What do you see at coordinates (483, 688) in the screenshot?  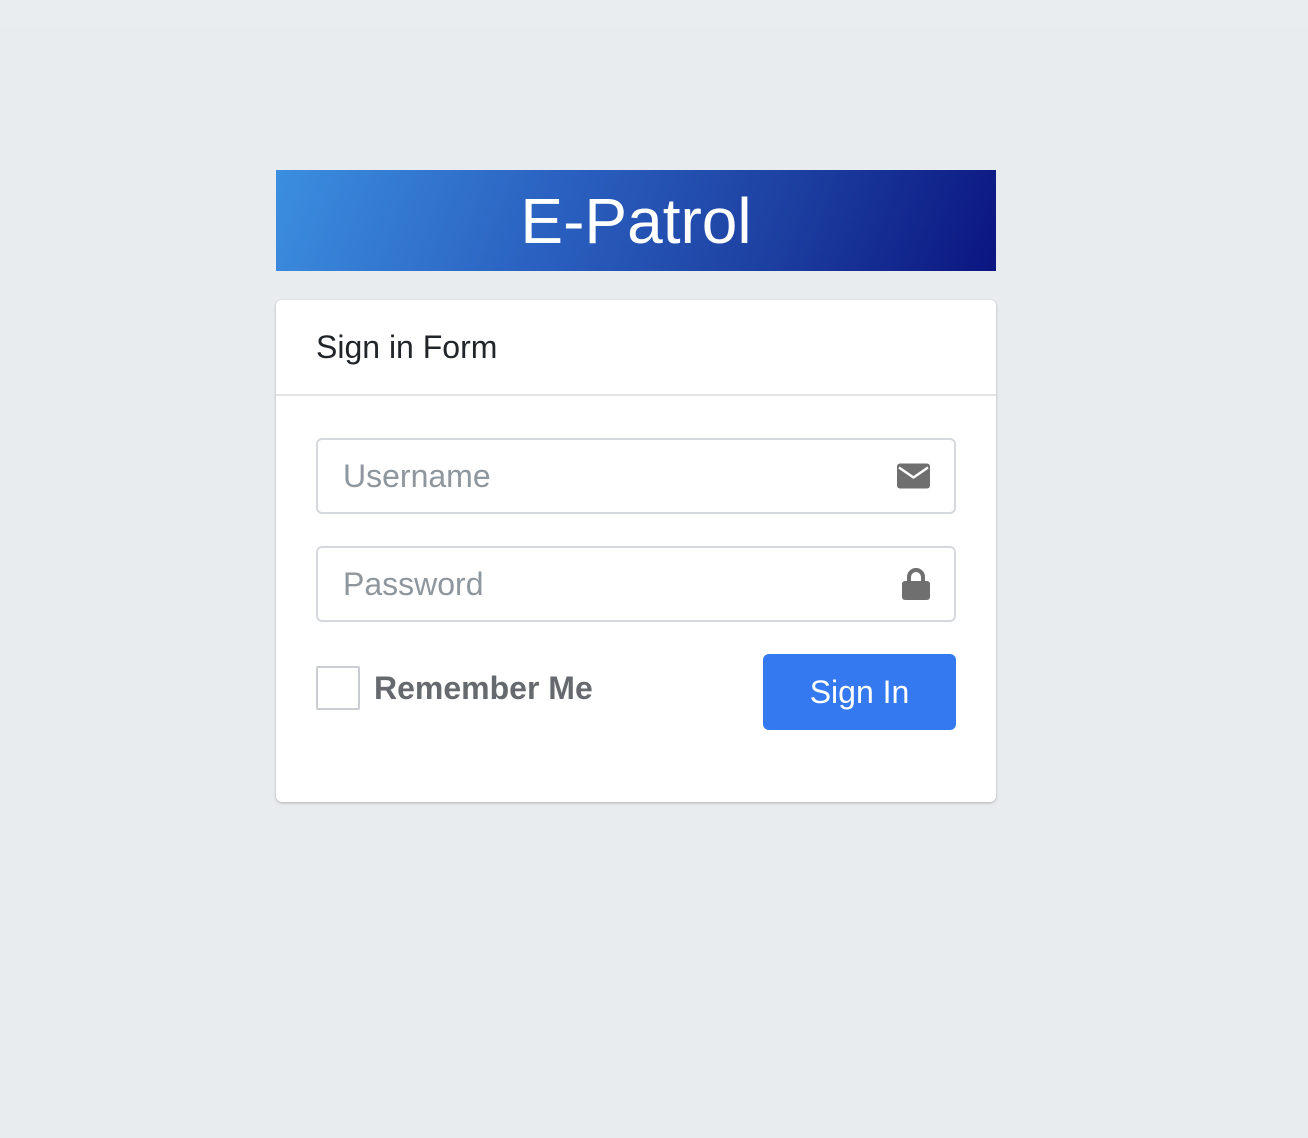 I see `remember-me-label: Remember Me` at bounding box center [483, 688].